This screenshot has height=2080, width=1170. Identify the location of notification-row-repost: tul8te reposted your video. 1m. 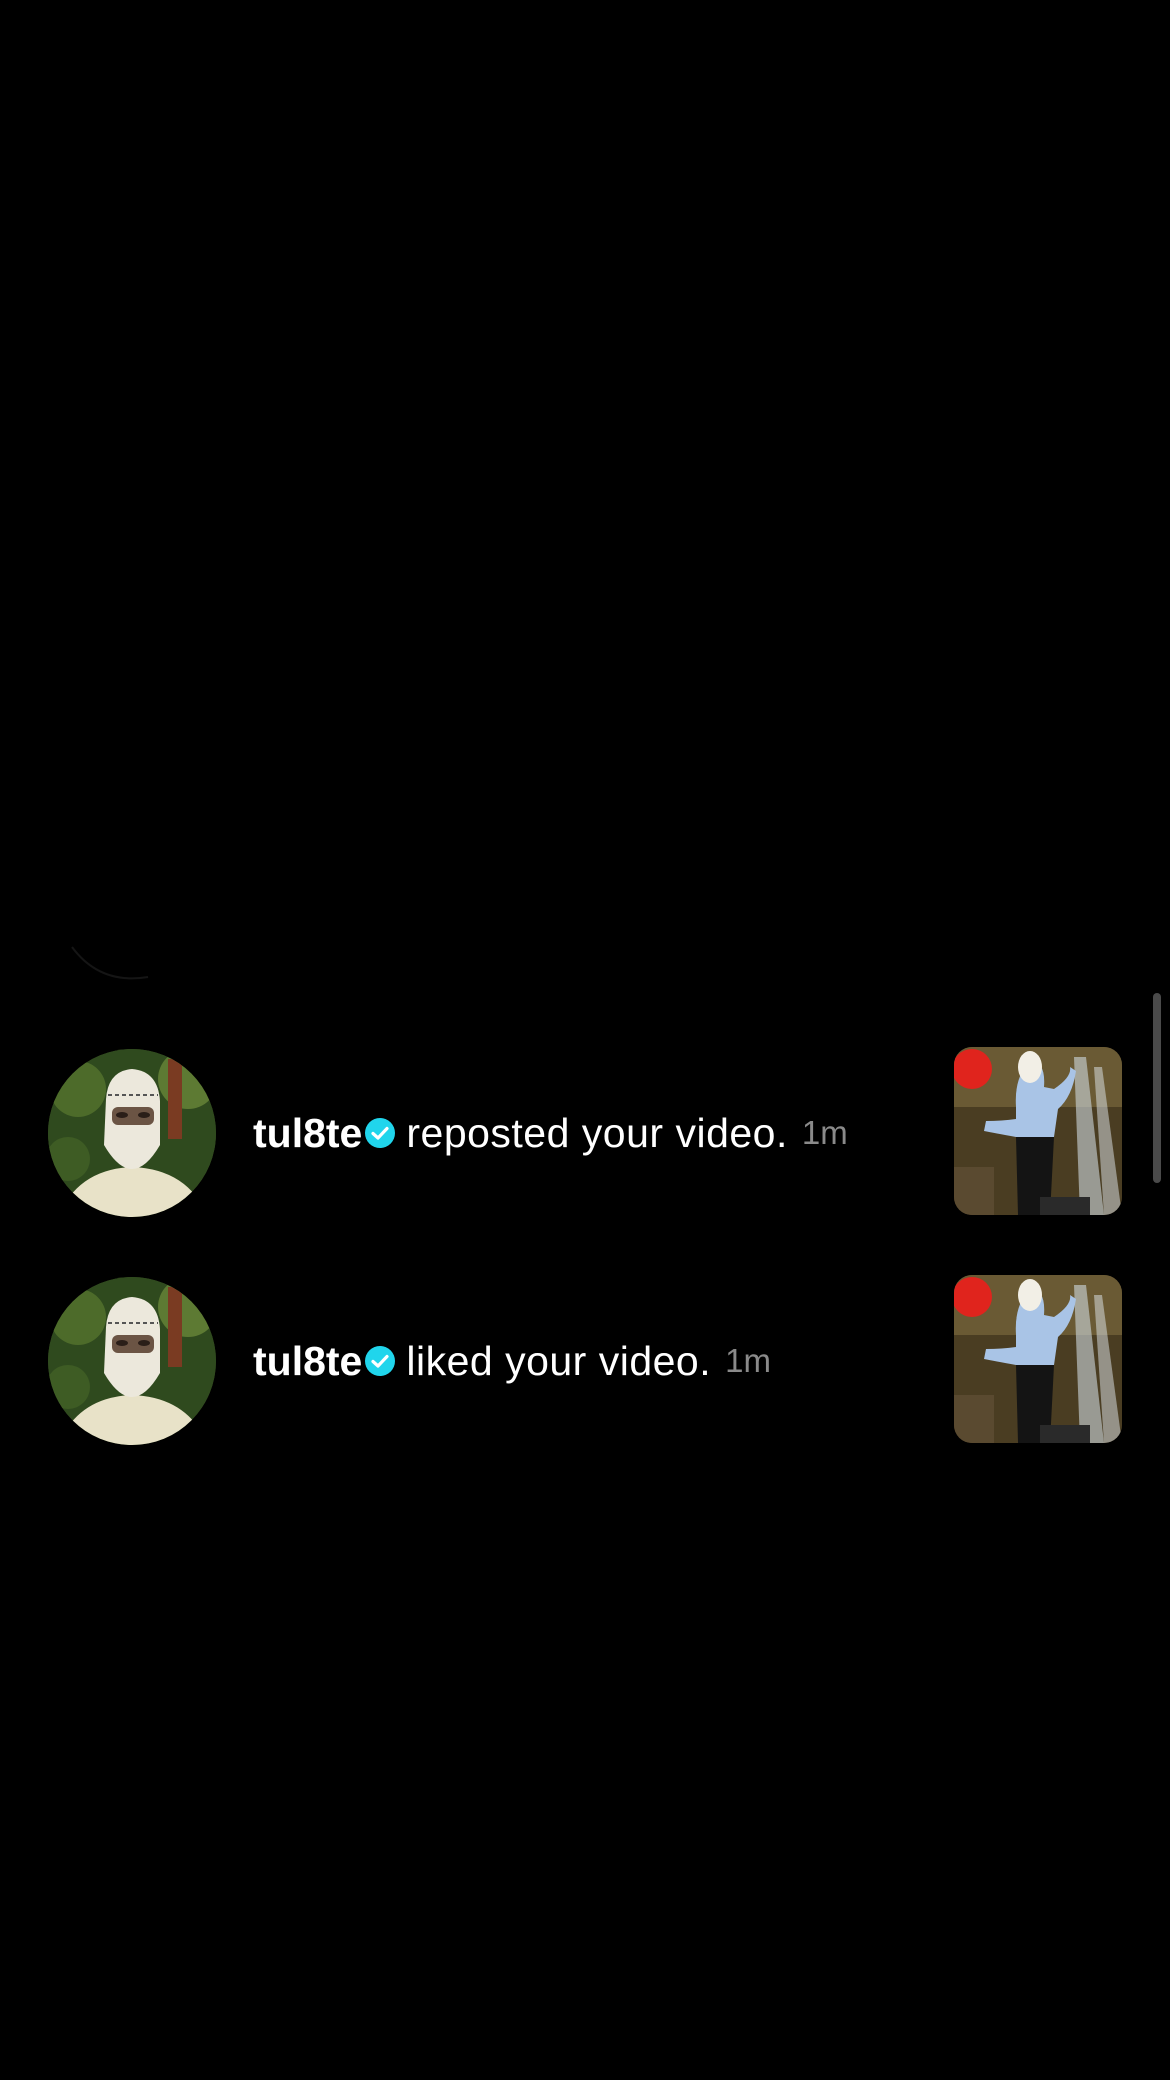
(585, 1159).